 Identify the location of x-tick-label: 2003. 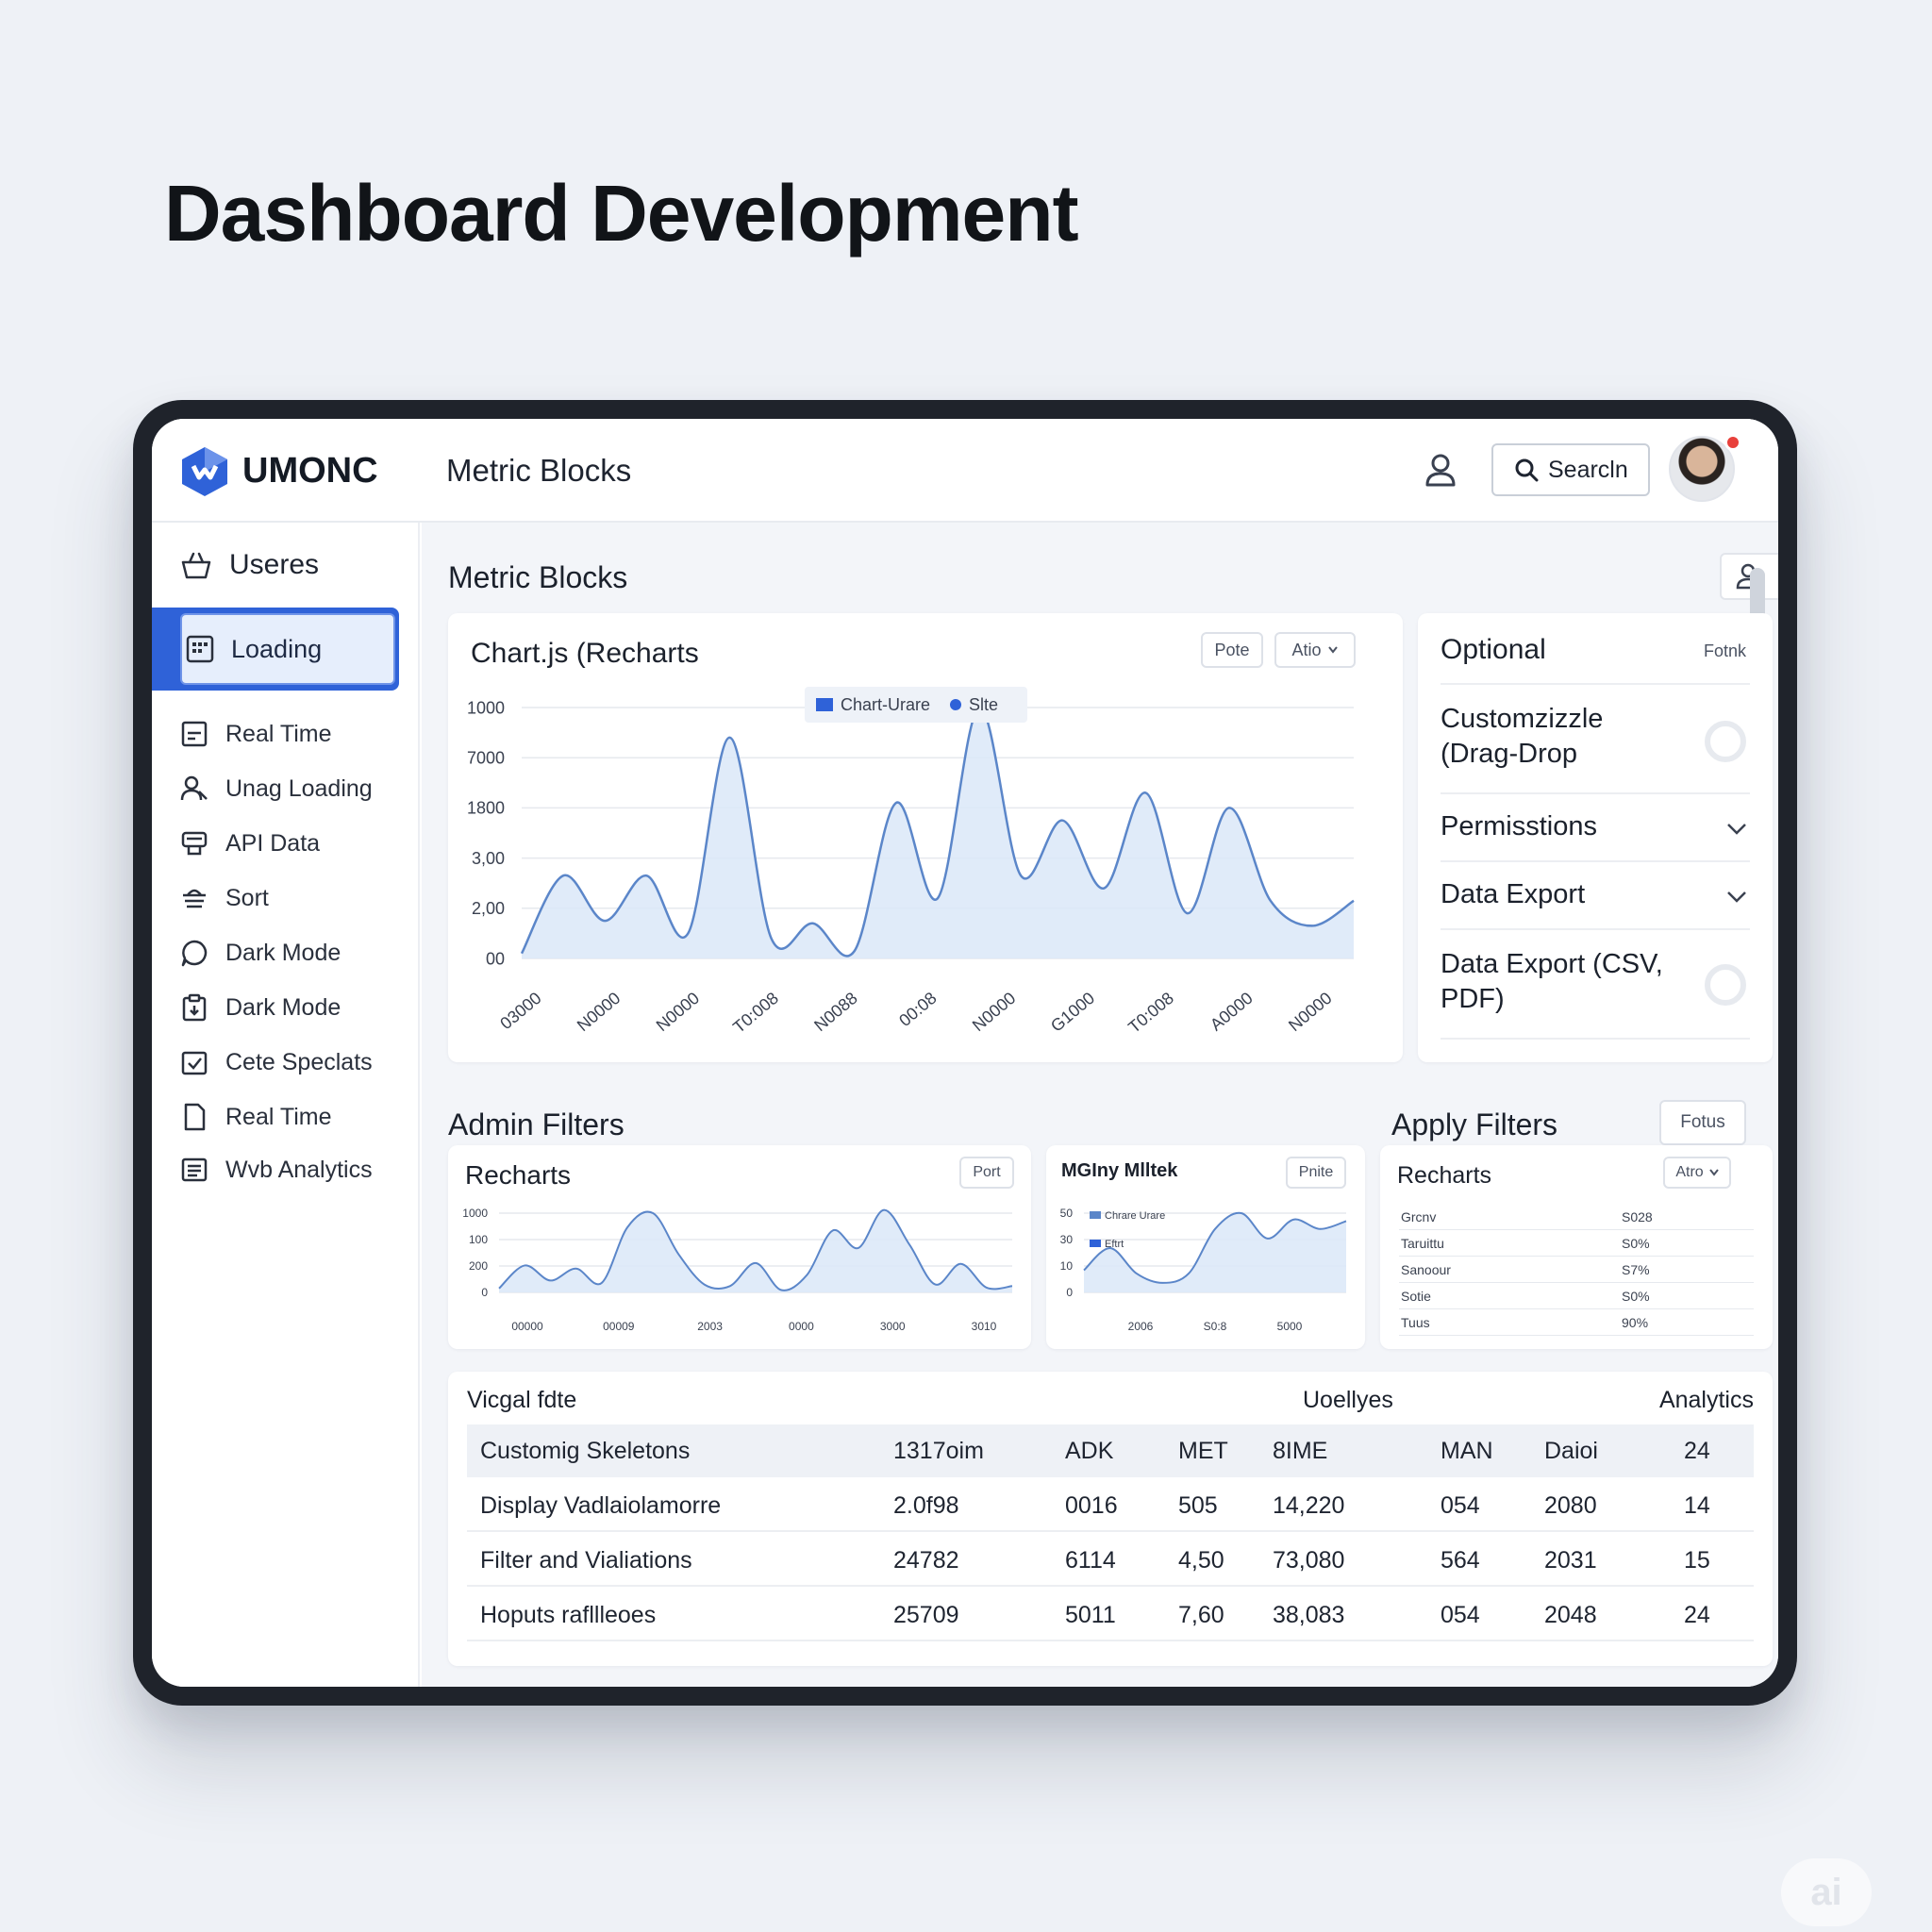
(710, 1326).